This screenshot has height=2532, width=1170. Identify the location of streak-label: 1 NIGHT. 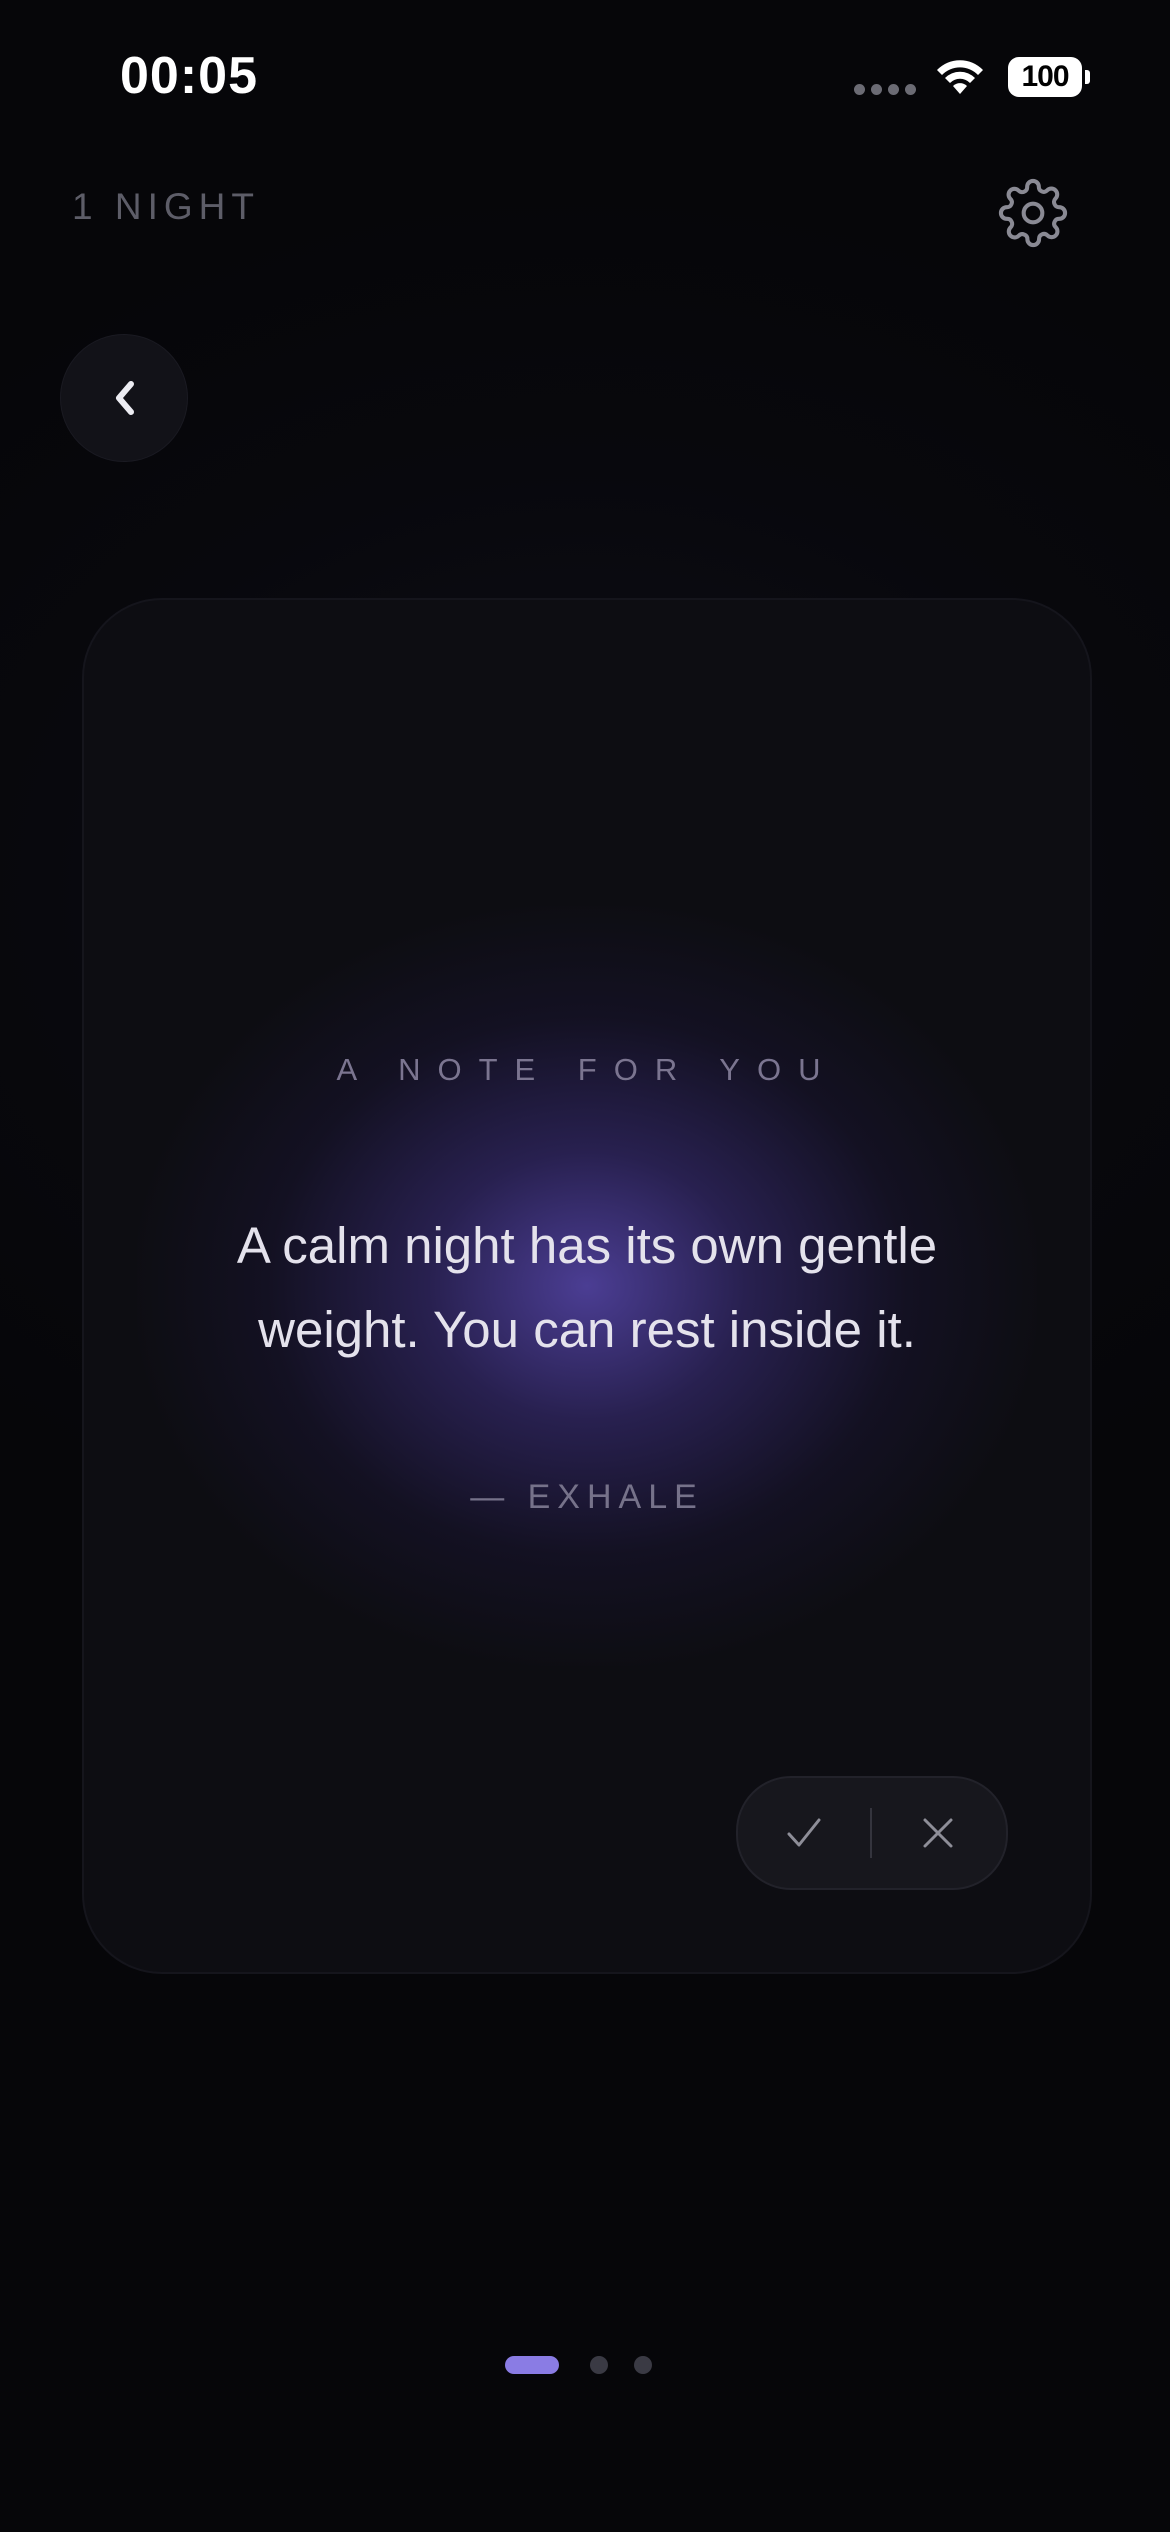
(166, 206).